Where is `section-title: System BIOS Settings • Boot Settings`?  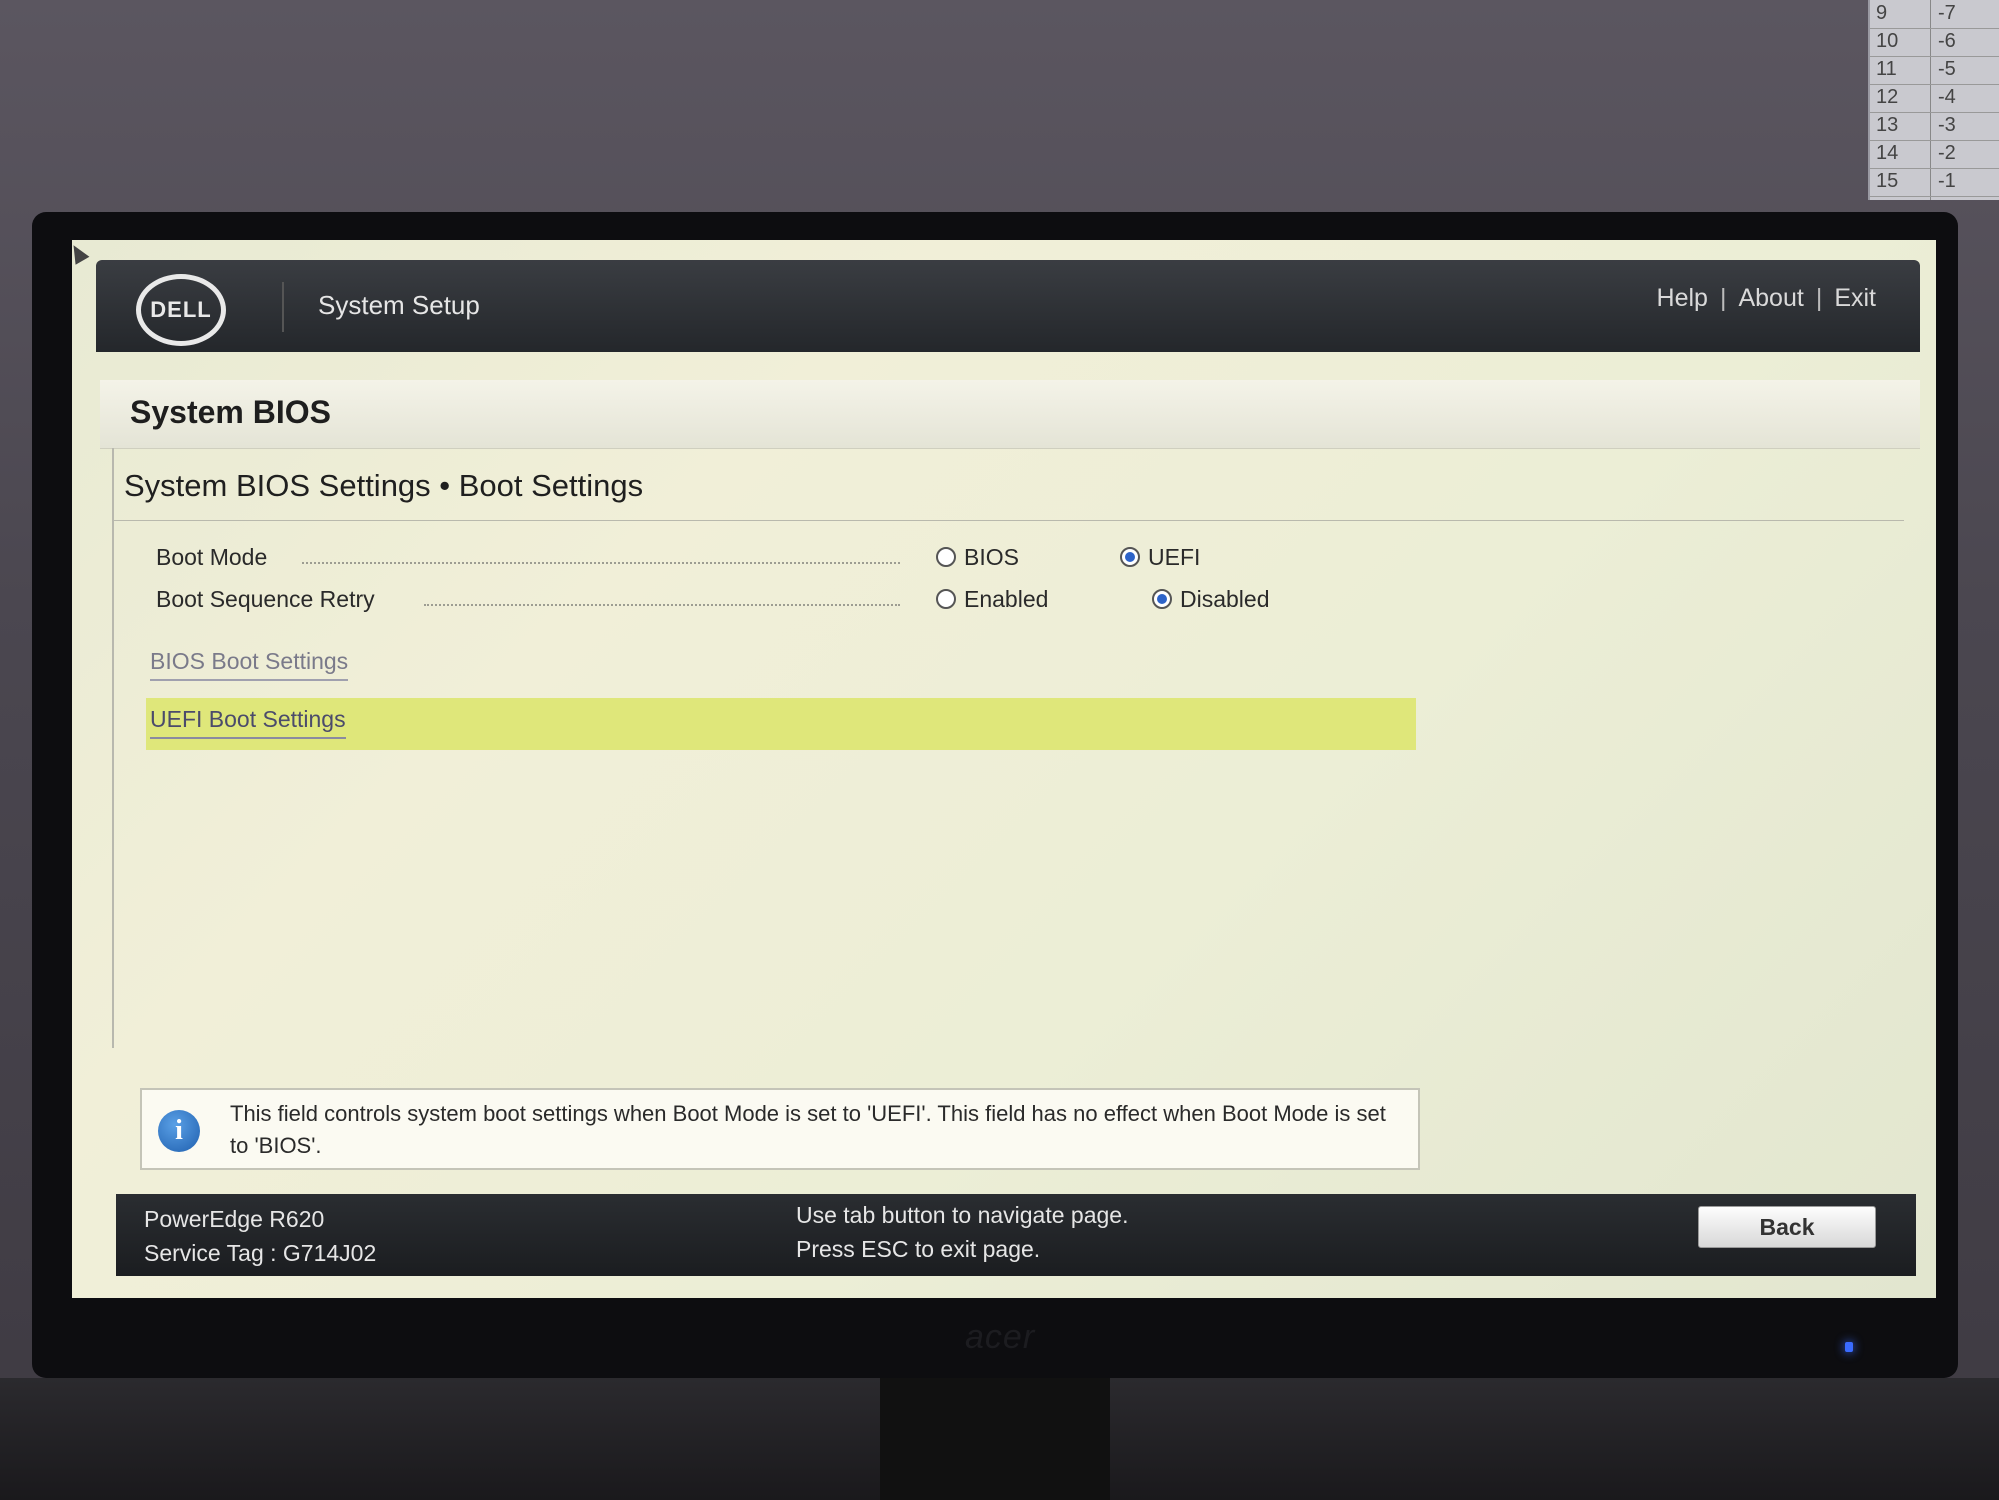
section-title: System BIOS Settings • Boot Settings is located at coordinates (384, 485).